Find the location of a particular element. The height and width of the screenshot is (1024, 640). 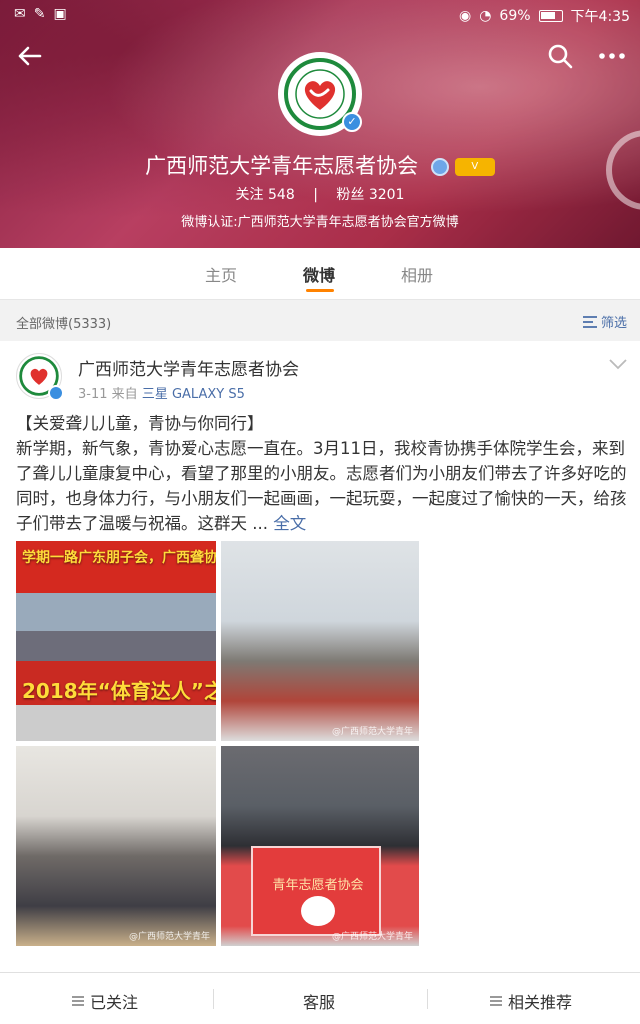

full-text-link: 全文 is located at coordinates (289, 523).